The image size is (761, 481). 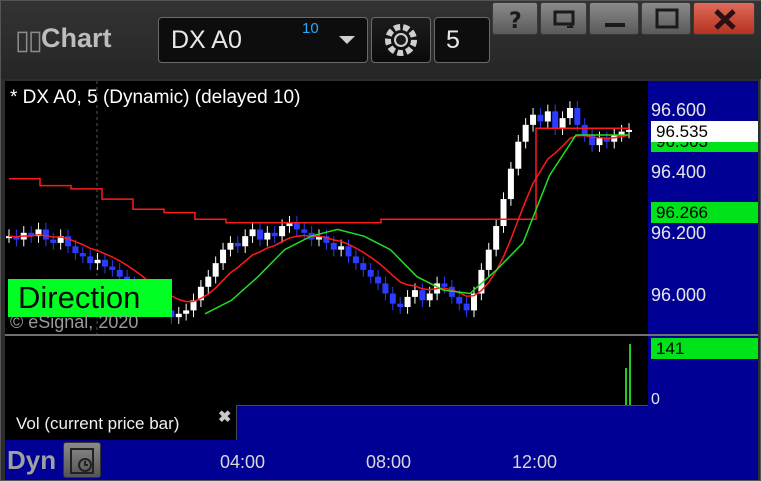 I want to click on price-tick: 96.200, so click(x=679, y=233).